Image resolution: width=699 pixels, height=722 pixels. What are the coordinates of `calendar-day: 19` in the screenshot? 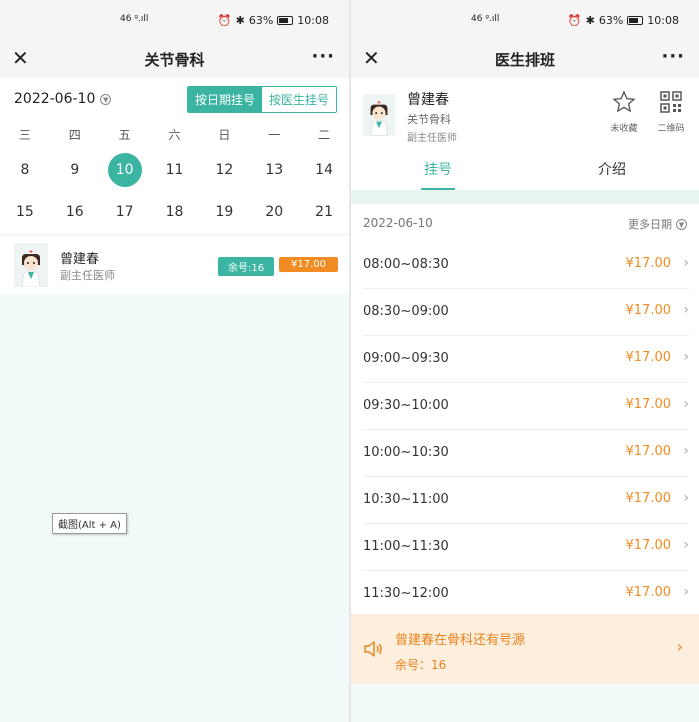 It's located at (224, 212).